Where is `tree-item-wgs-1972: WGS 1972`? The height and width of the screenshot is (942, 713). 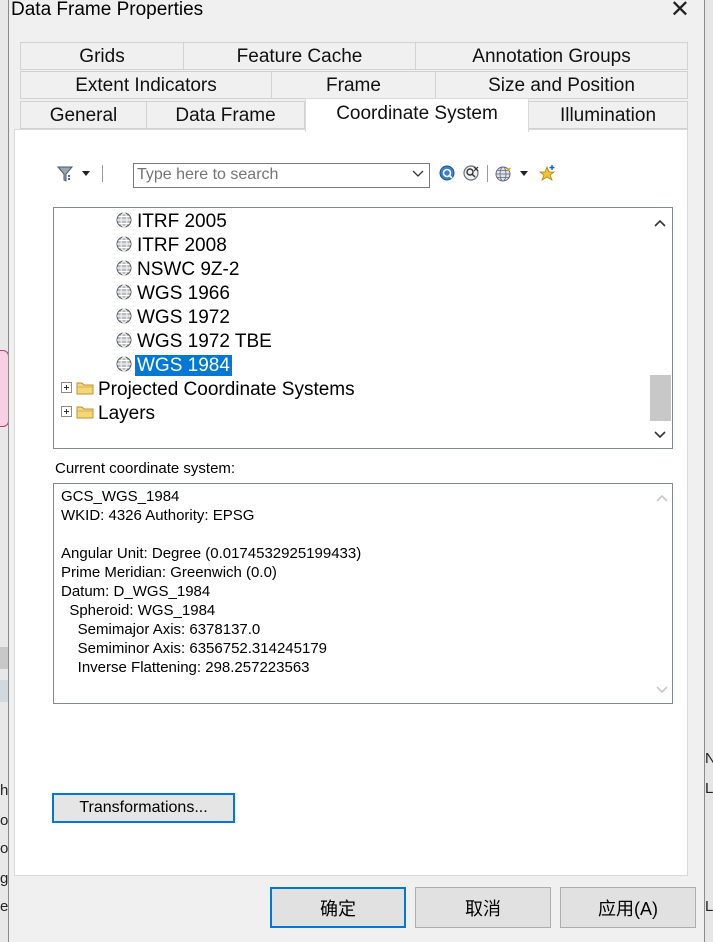 tree-item-wgs-1972: WGS 1972 is located at coordinates (173, 318).